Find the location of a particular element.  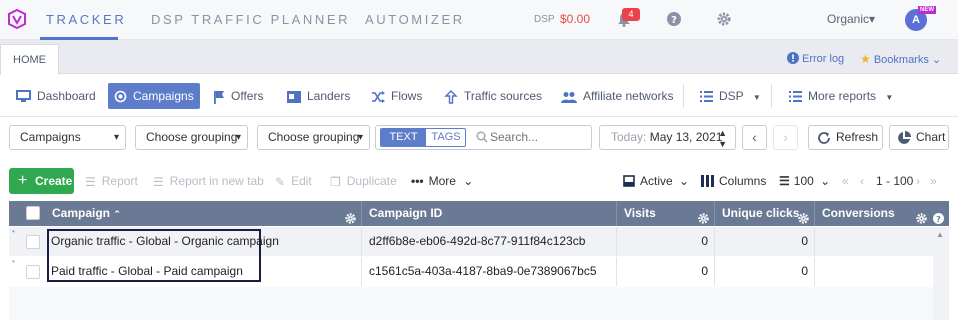

column-header-unique-clicks: Unique clicks is located at coordinates (765, 213).